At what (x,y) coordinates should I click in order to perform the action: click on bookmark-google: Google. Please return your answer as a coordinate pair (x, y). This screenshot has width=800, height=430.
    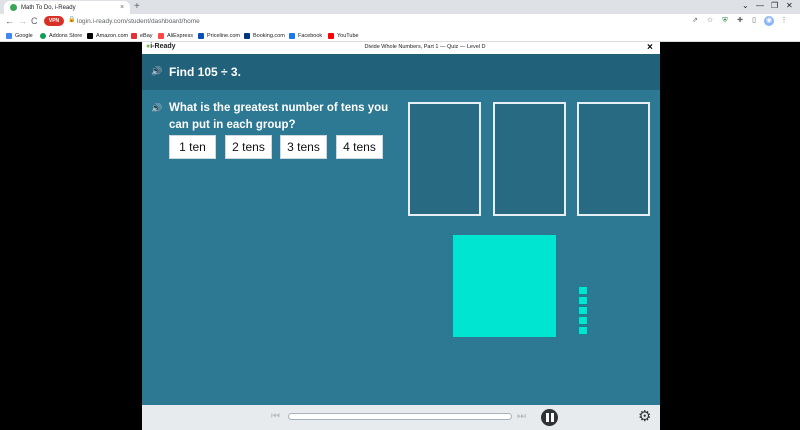
    Looking at the image, I should click on (19, 35).